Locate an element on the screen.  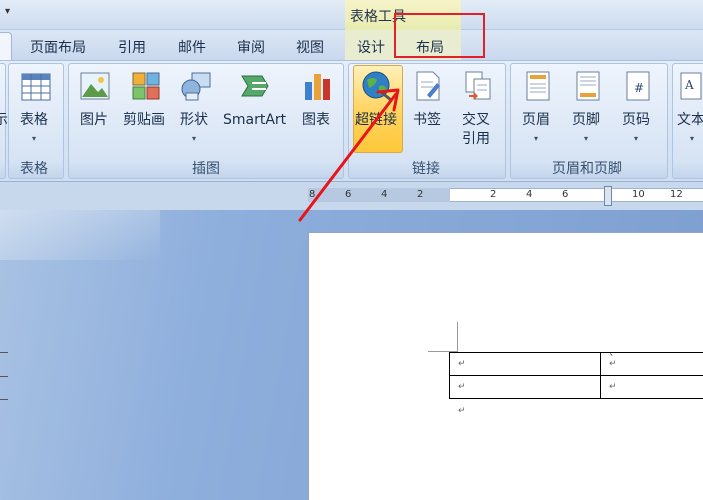
clipart-button: 剪贴画 is located at coordinates (146, 103).